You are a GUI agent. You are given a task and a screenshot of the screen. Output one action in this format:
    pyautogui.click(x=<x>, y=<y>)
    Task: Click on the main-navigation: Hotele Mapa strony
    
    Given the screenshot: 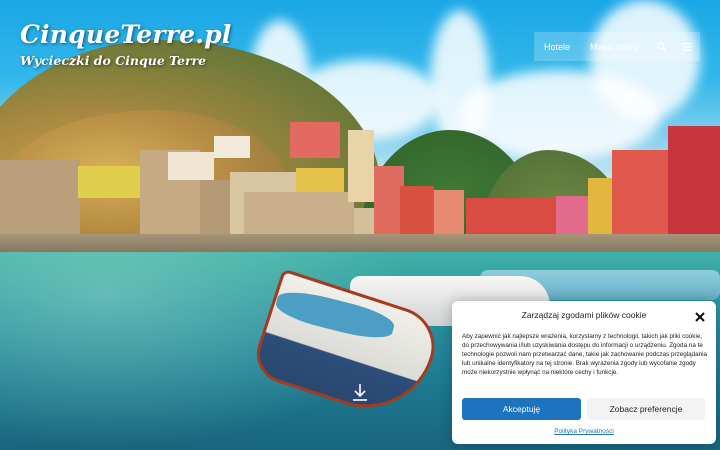 What is the action you would take?
    pyautogui.click(x=617, y=46)
    